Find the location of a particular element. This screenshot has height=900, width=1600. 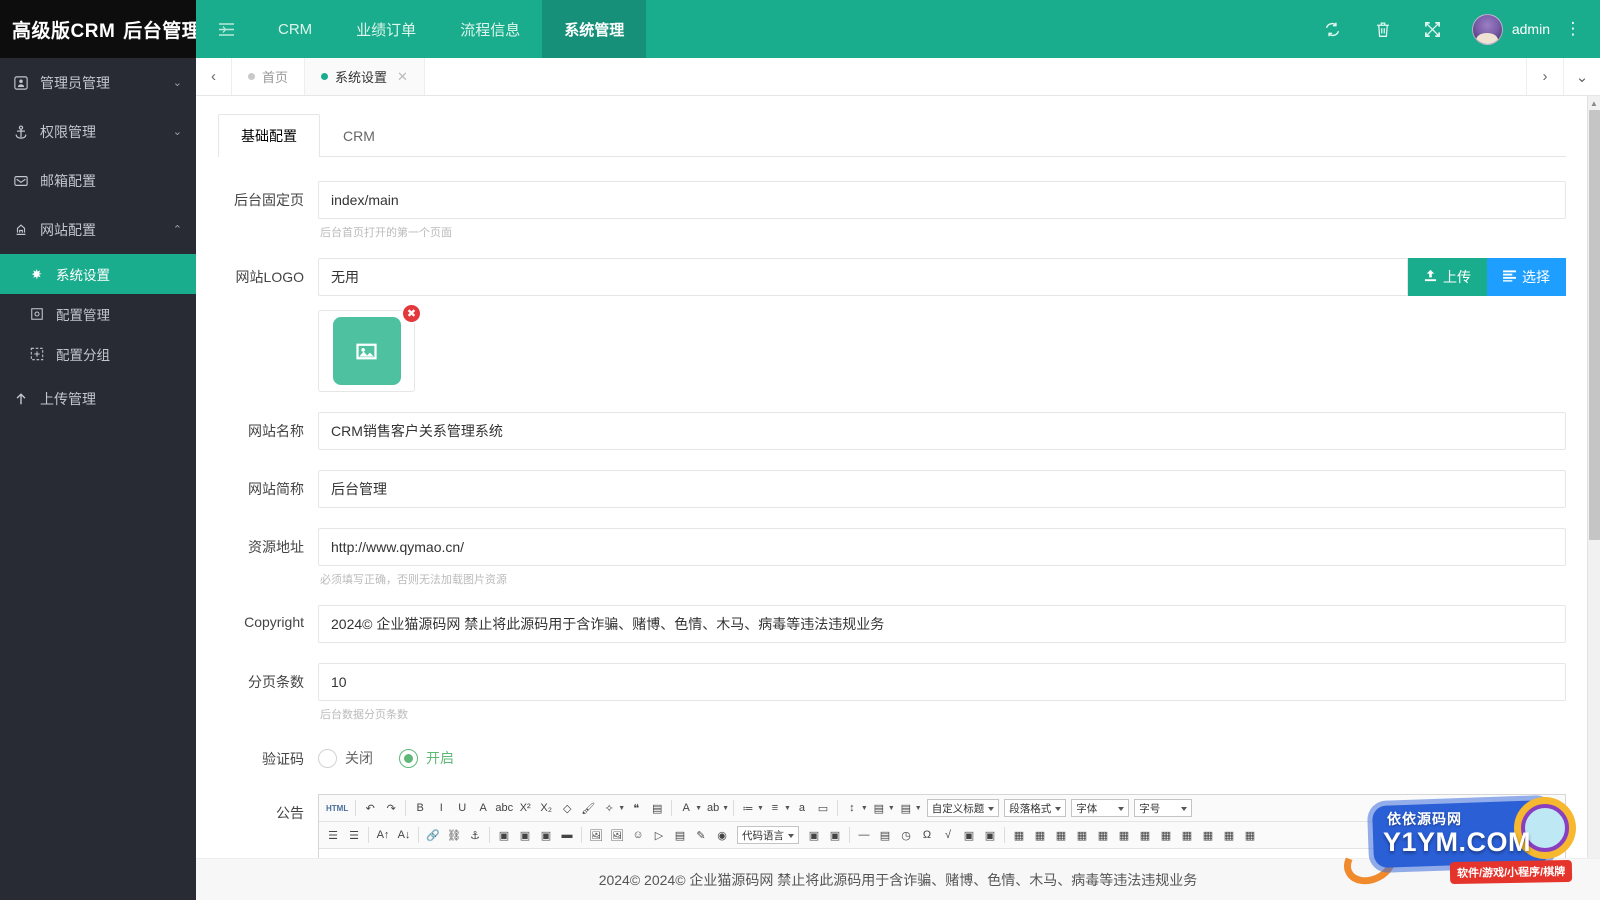

sidebar-item-1: 权限管理 ⌄ is located at coordinates (98, 131).